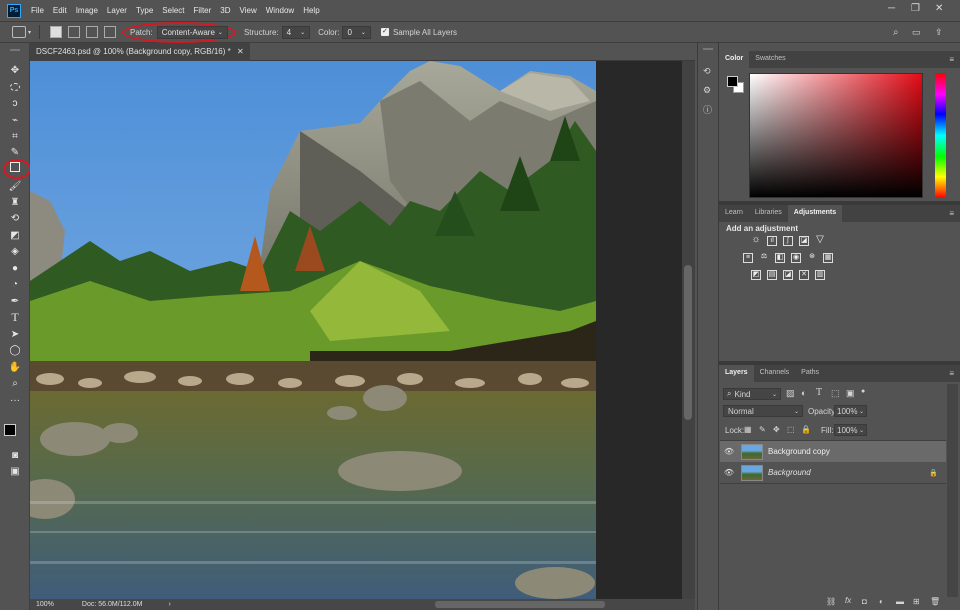 This screenshot has width=960, height=610. Describe the element at coordinates (833, 451) in the screenshot. I see `layer-row-background-copy: 👁 Background copy` at that location.